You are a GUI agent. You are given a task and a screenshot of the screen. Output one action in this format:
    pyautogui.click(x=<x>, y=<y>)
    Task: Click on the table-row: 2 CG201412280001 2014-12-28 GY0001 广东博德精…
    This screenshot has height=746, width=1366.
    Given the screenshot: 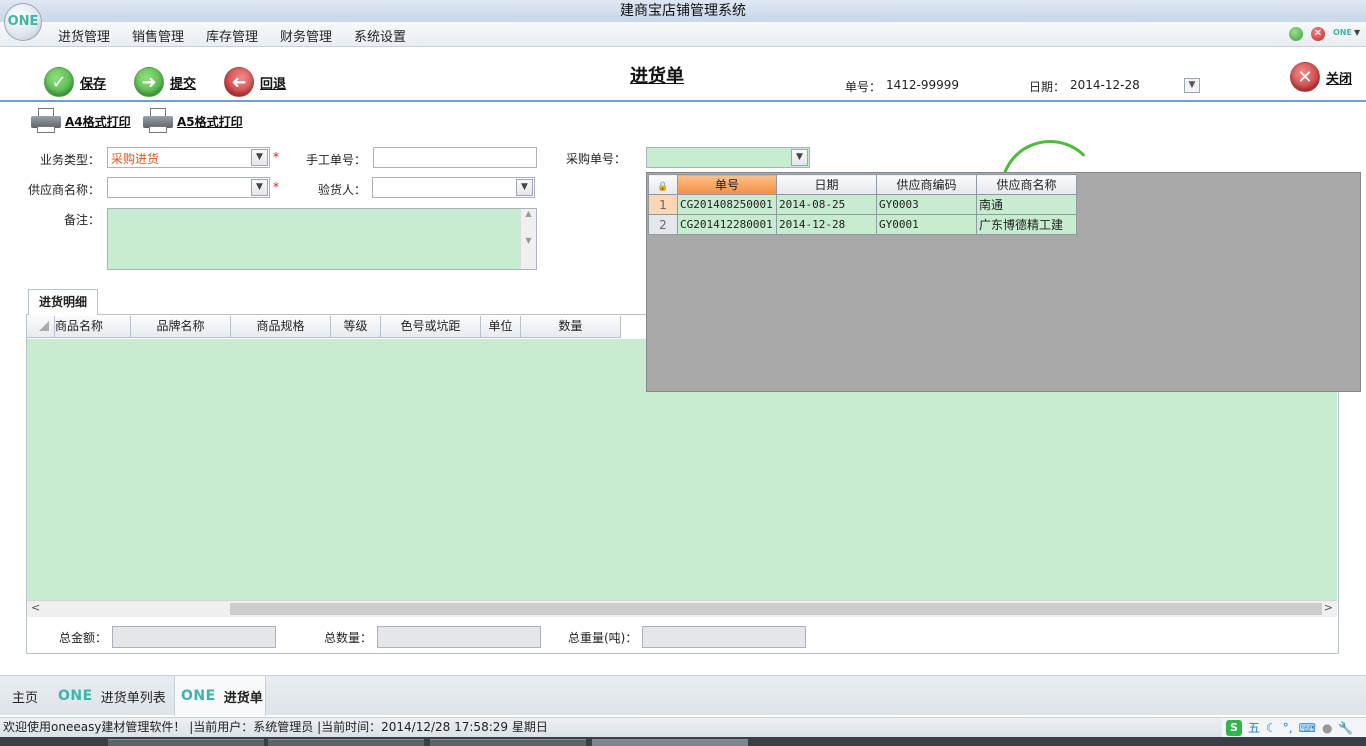 What is the action you would take?
    pyautogui.click(x=862, y=224)
    